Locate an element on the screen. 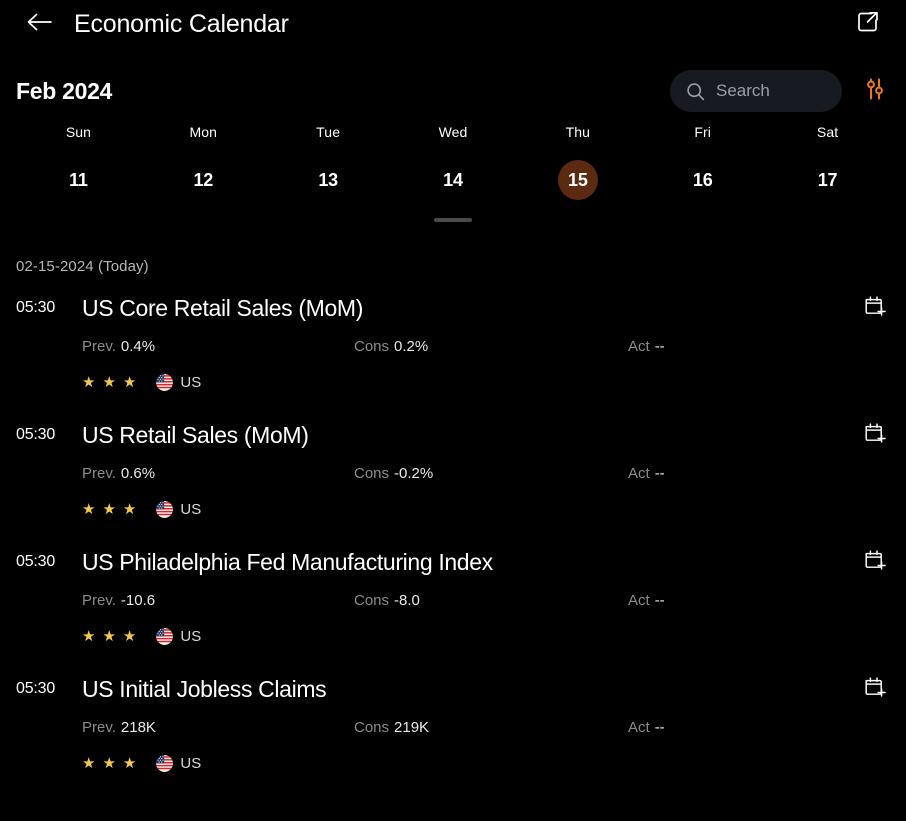  search-box is located at coordinates (756, 91).